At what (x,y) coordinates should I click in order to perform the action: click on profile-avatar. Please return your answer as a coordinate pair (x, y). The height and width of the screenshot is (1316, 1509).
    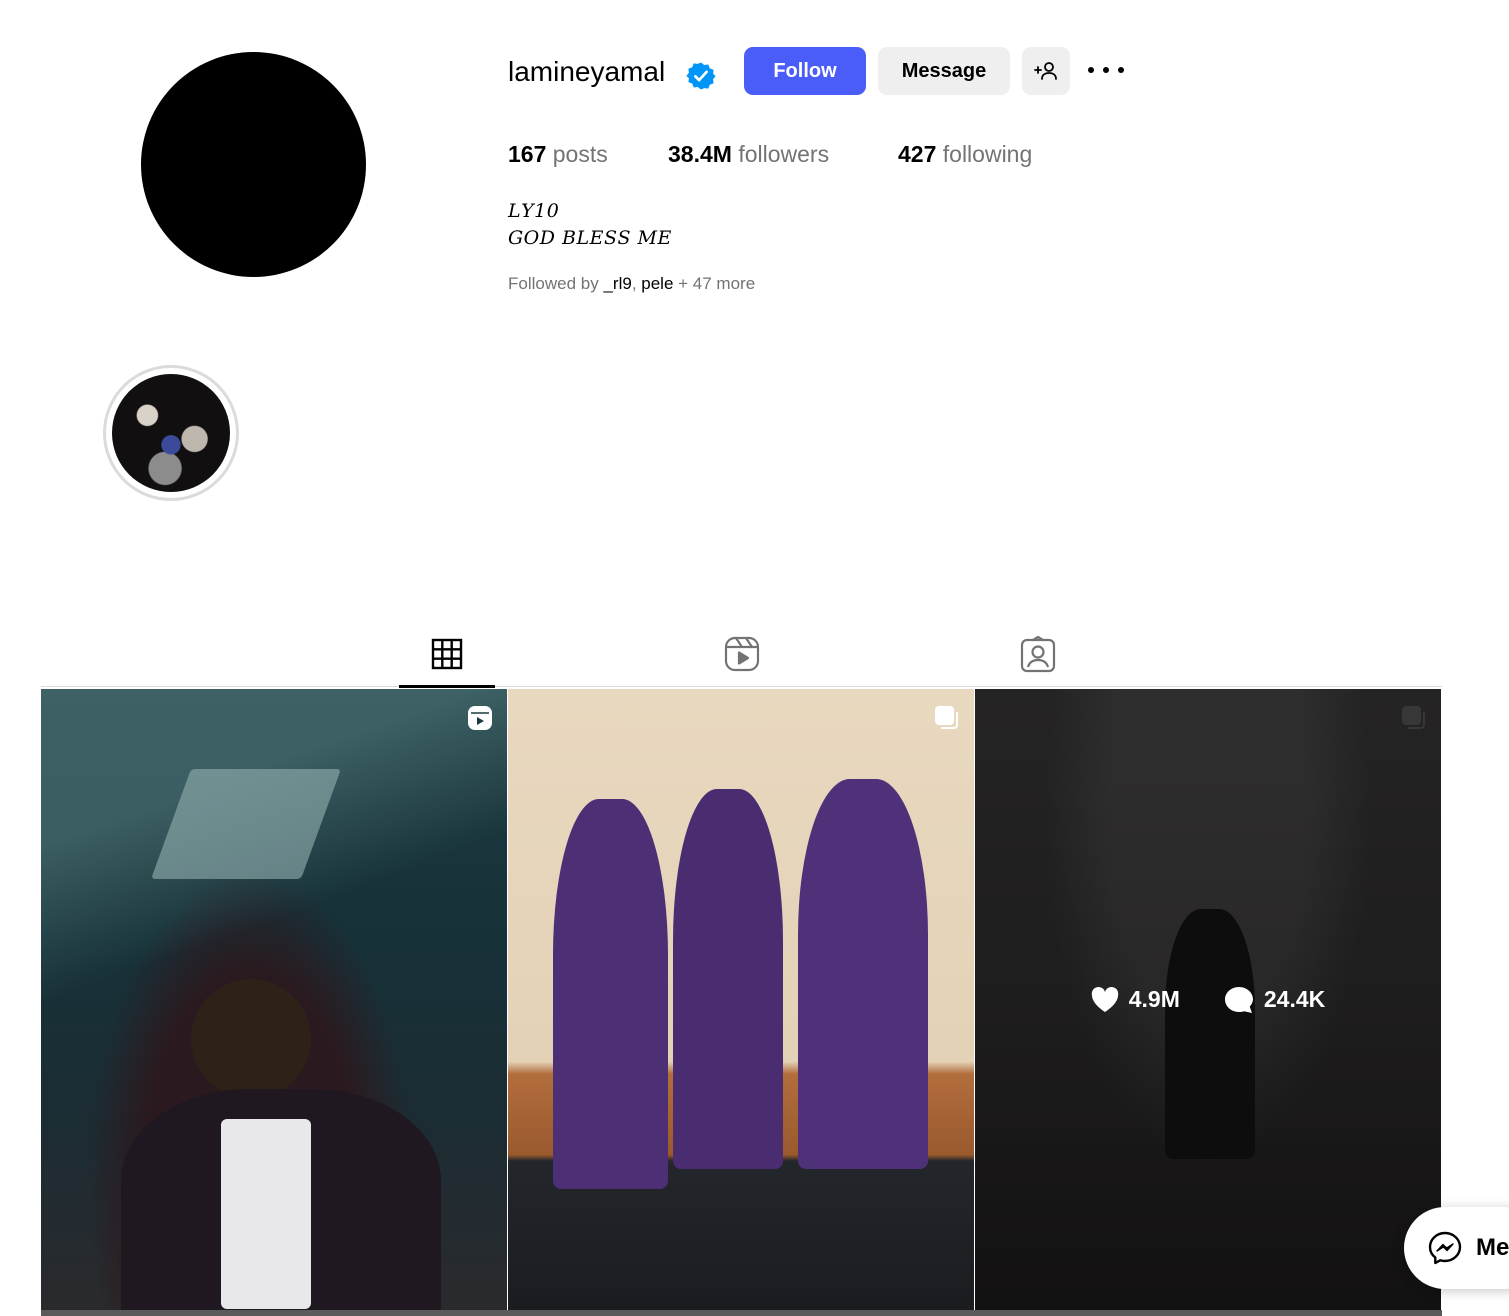
    Looking at the image, I should click on (253, 164).